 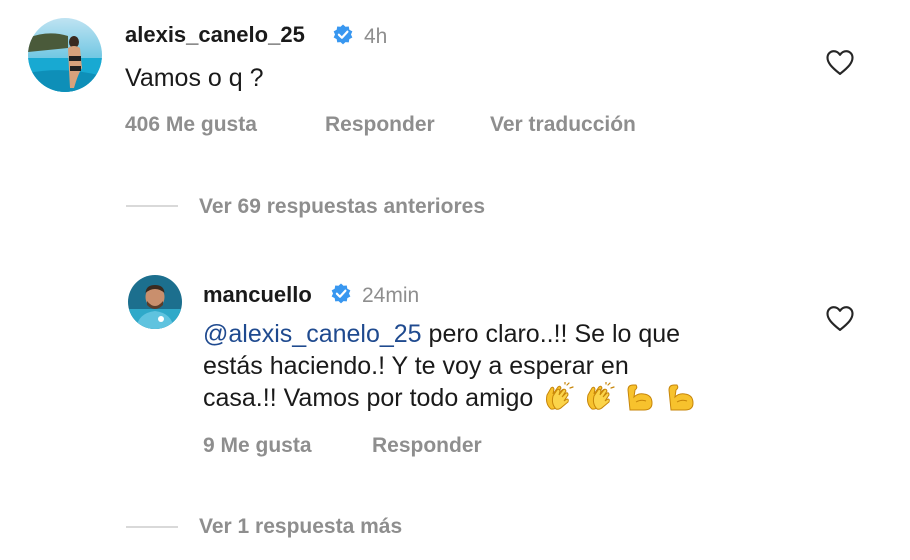 I want to click on reply-text-line1: pero claro..!! Se lo que, so click(x=551, y=334).